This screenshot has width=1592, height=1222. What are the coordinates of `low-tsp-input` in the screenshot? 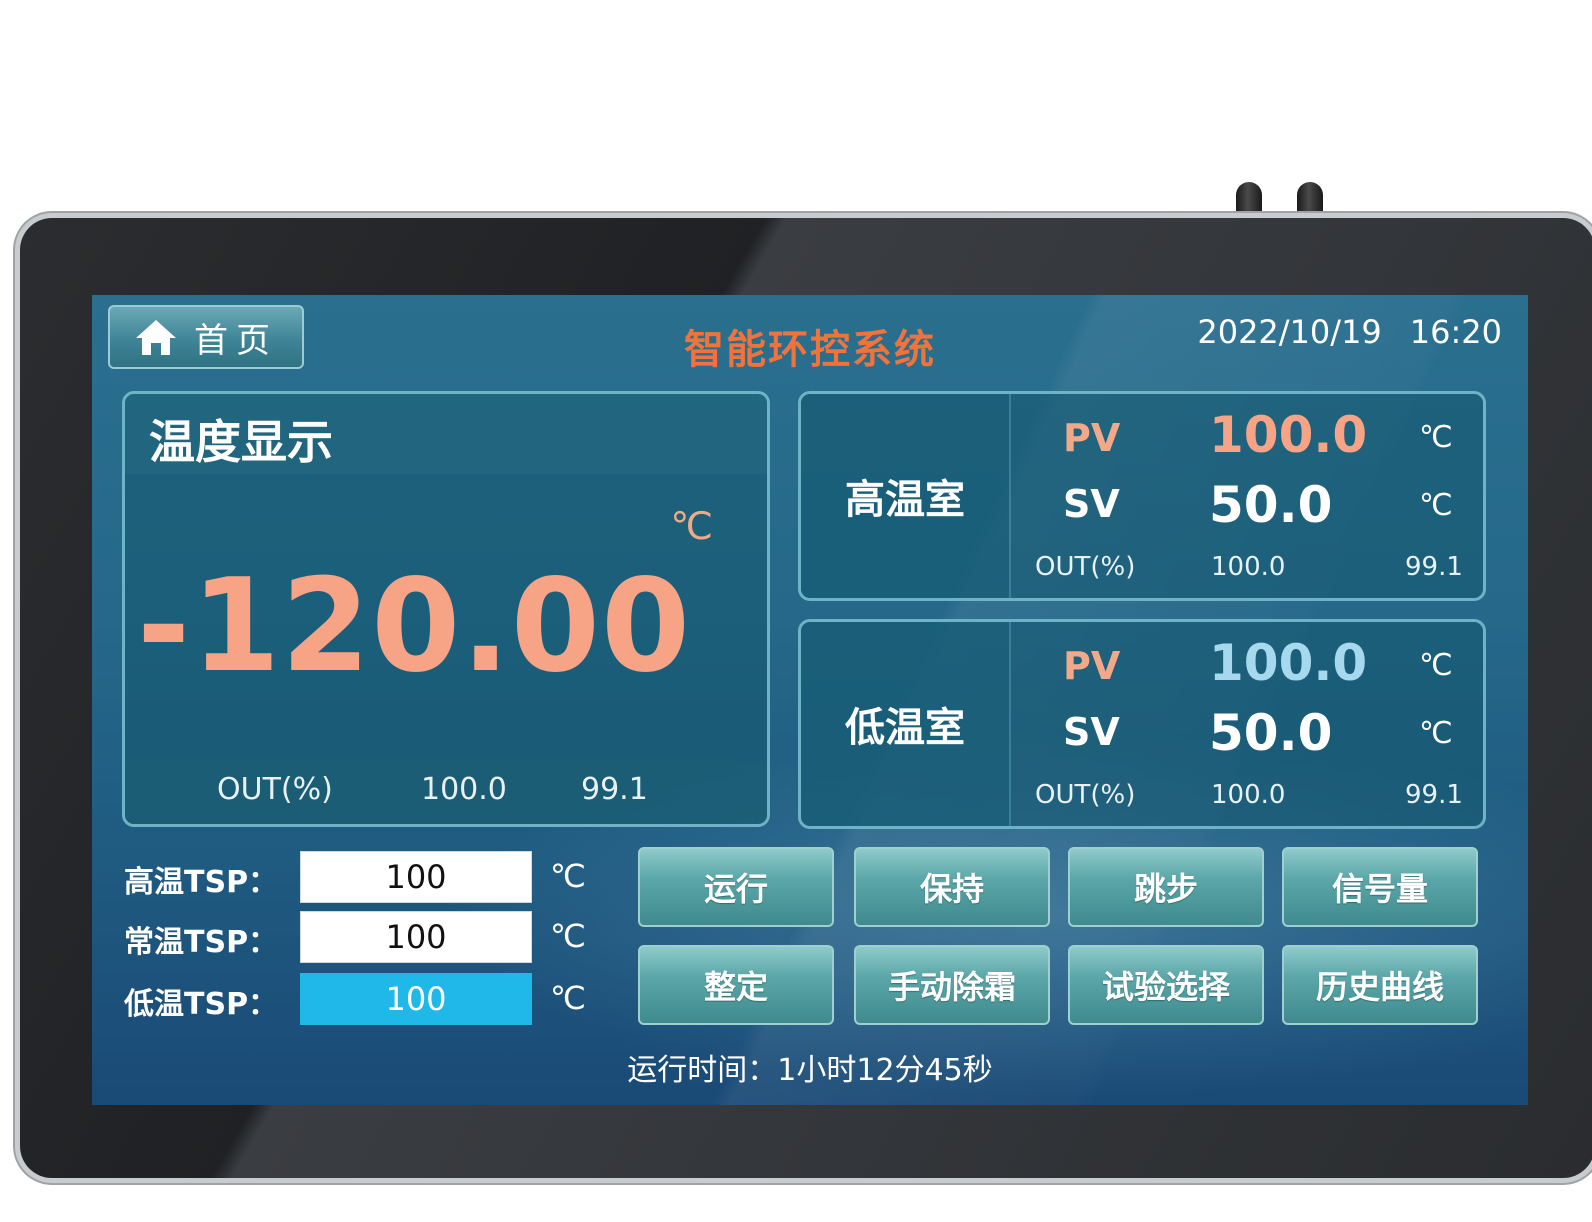 It's located at (416, 999).